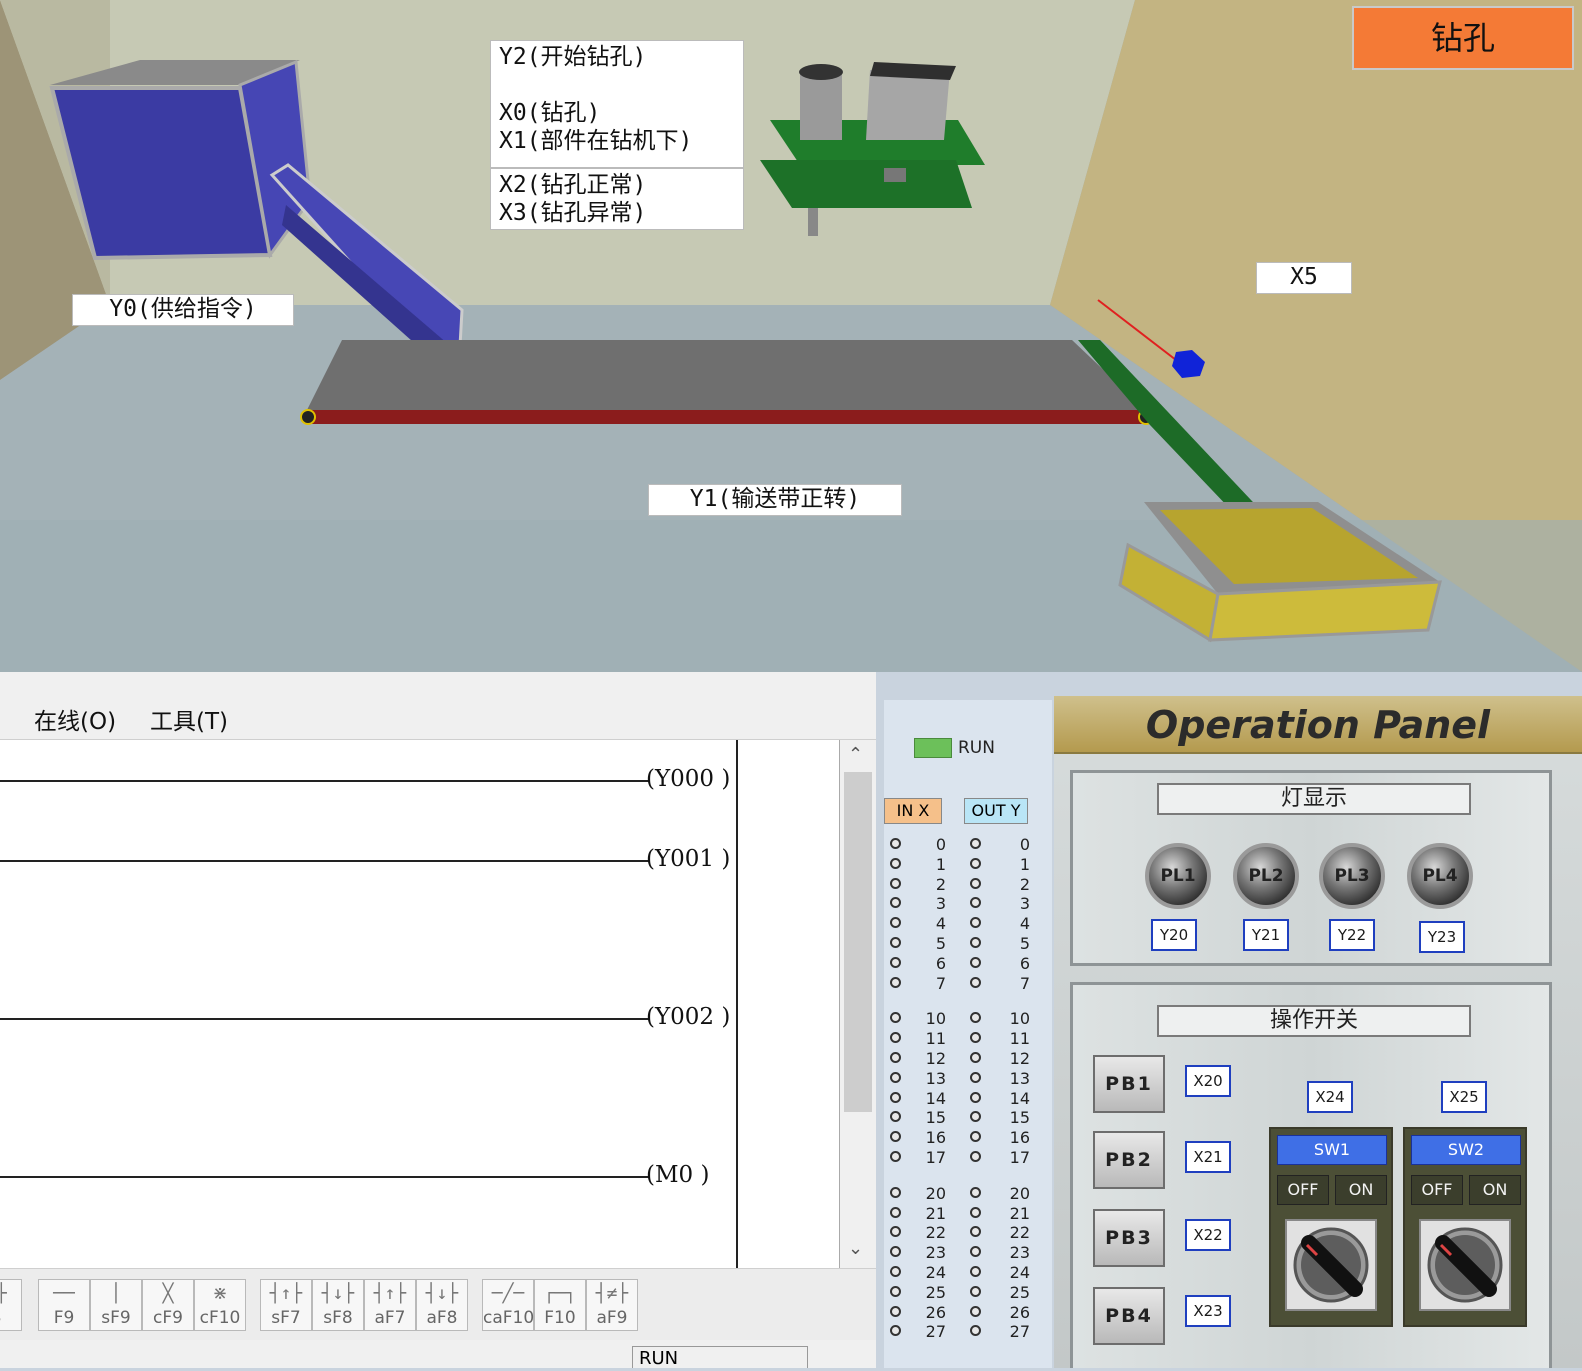 This screenshot has width=1582, height=1371. I want to click on output-number: 5, so click(1024, 943).